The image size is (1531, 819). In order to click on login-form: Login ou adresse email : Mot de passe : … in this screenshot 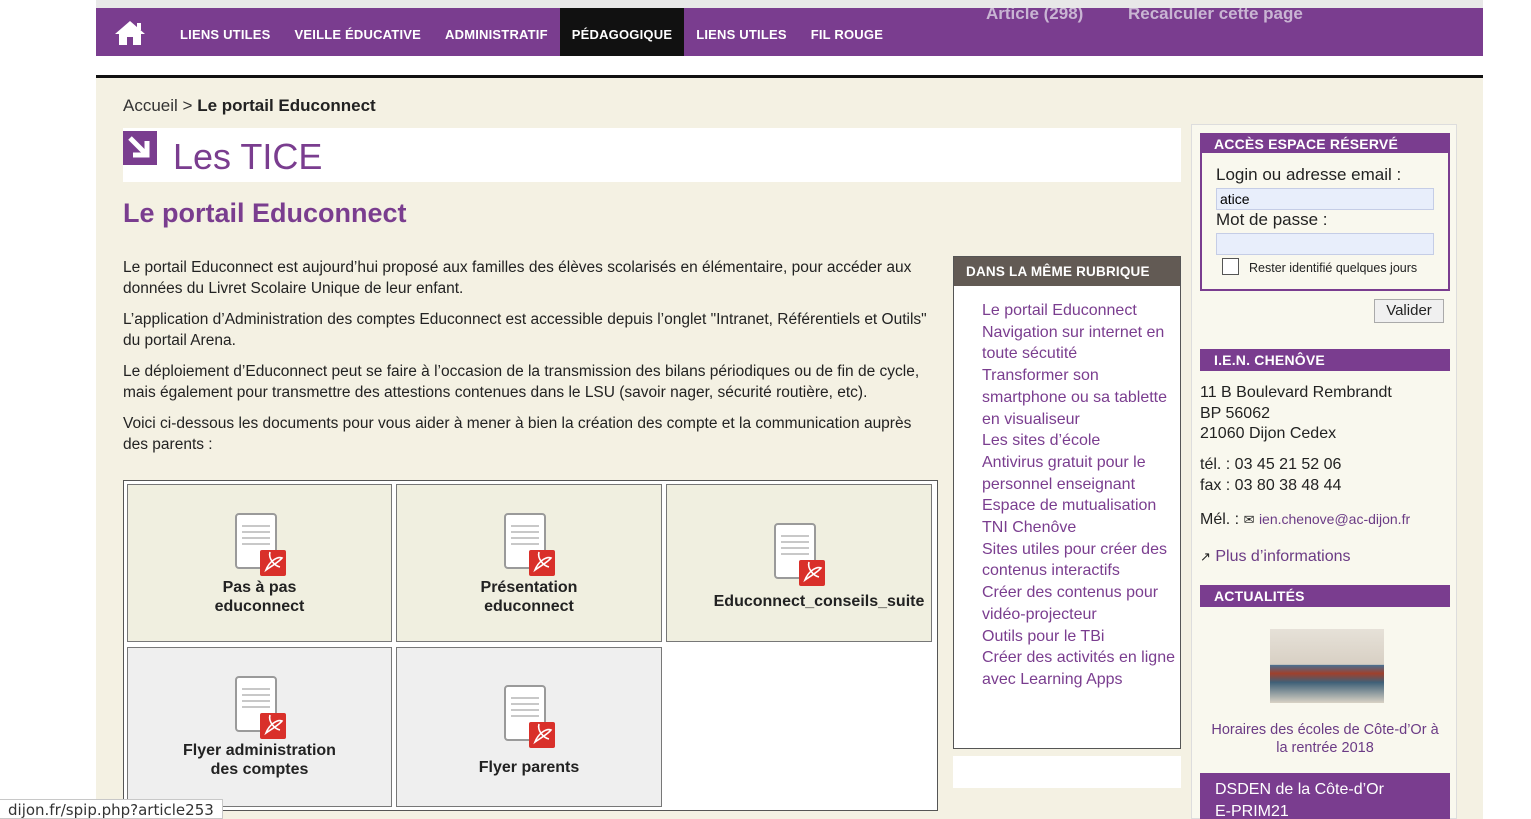, I will do `click(1325, 222)`.